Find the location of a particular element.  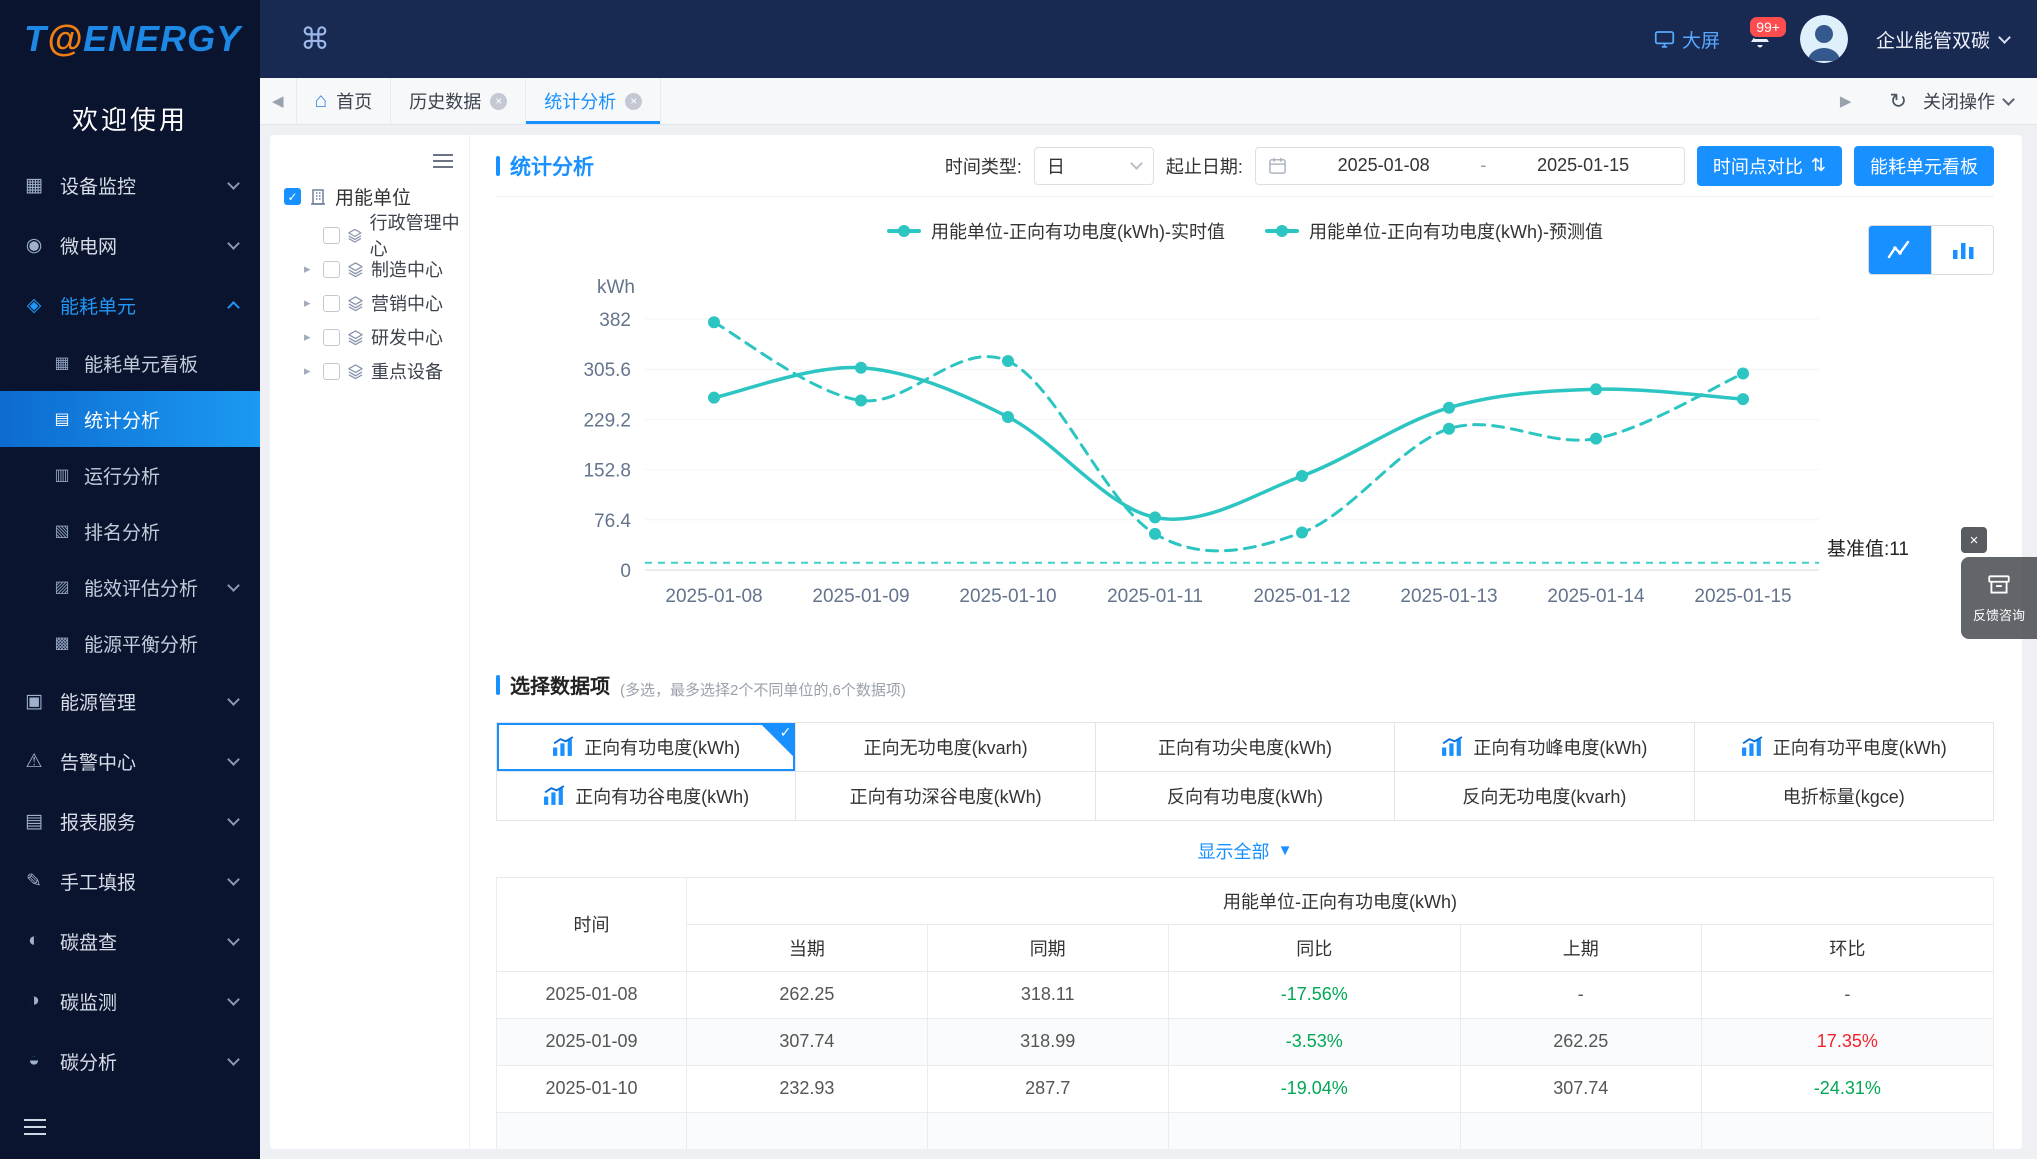

data-item-cell: 正向有功尖电度(kWh) is located at coordinates (1245, 747).